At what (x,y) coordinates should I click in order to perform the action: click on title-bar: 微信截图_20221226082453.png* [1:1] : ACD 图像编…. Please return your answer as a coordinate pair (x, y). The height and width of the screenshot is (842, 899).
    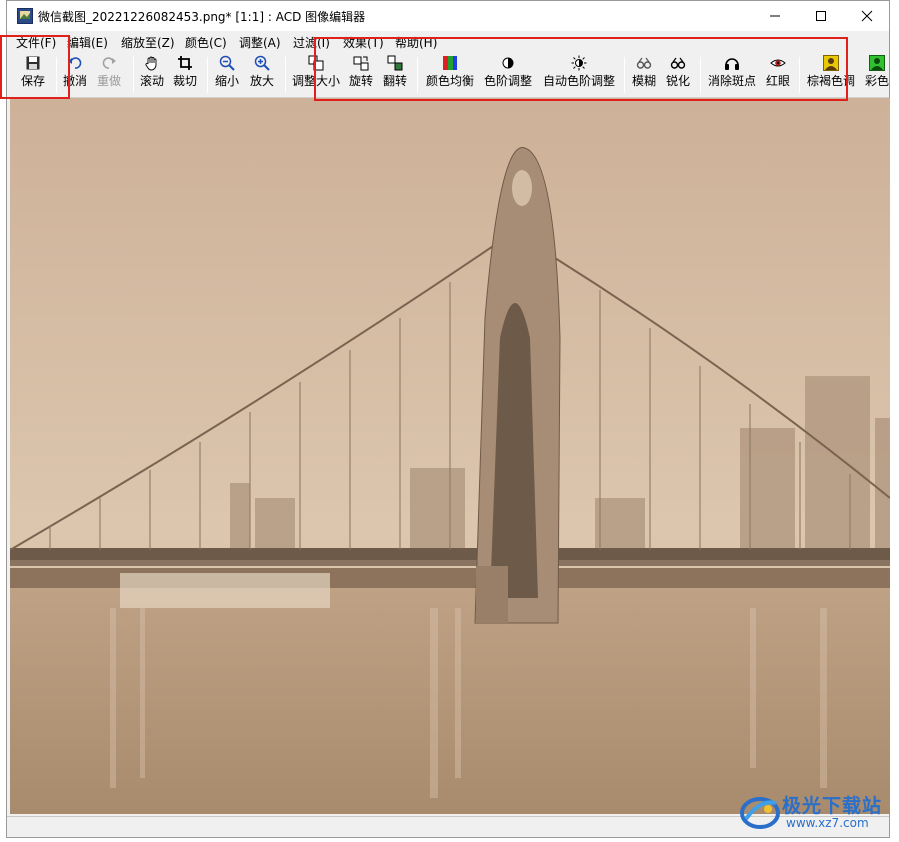
    Looking at the image, I should click on (448, 16).